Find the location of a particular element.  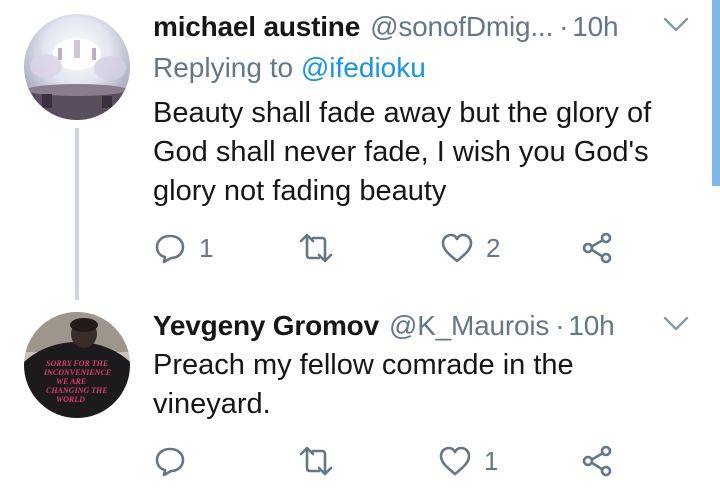

avatar is located at coordinates (77, 67).